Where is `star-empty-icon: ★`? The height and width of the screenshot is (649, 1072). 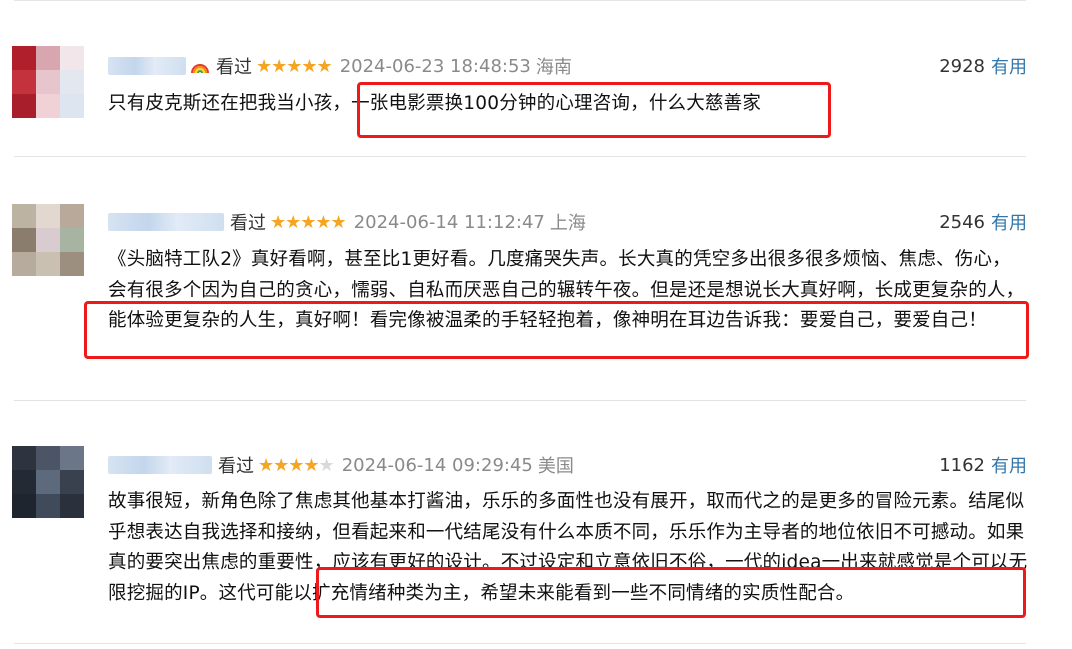 star-empty-icon: ★ is located at coordinates (326, 465).